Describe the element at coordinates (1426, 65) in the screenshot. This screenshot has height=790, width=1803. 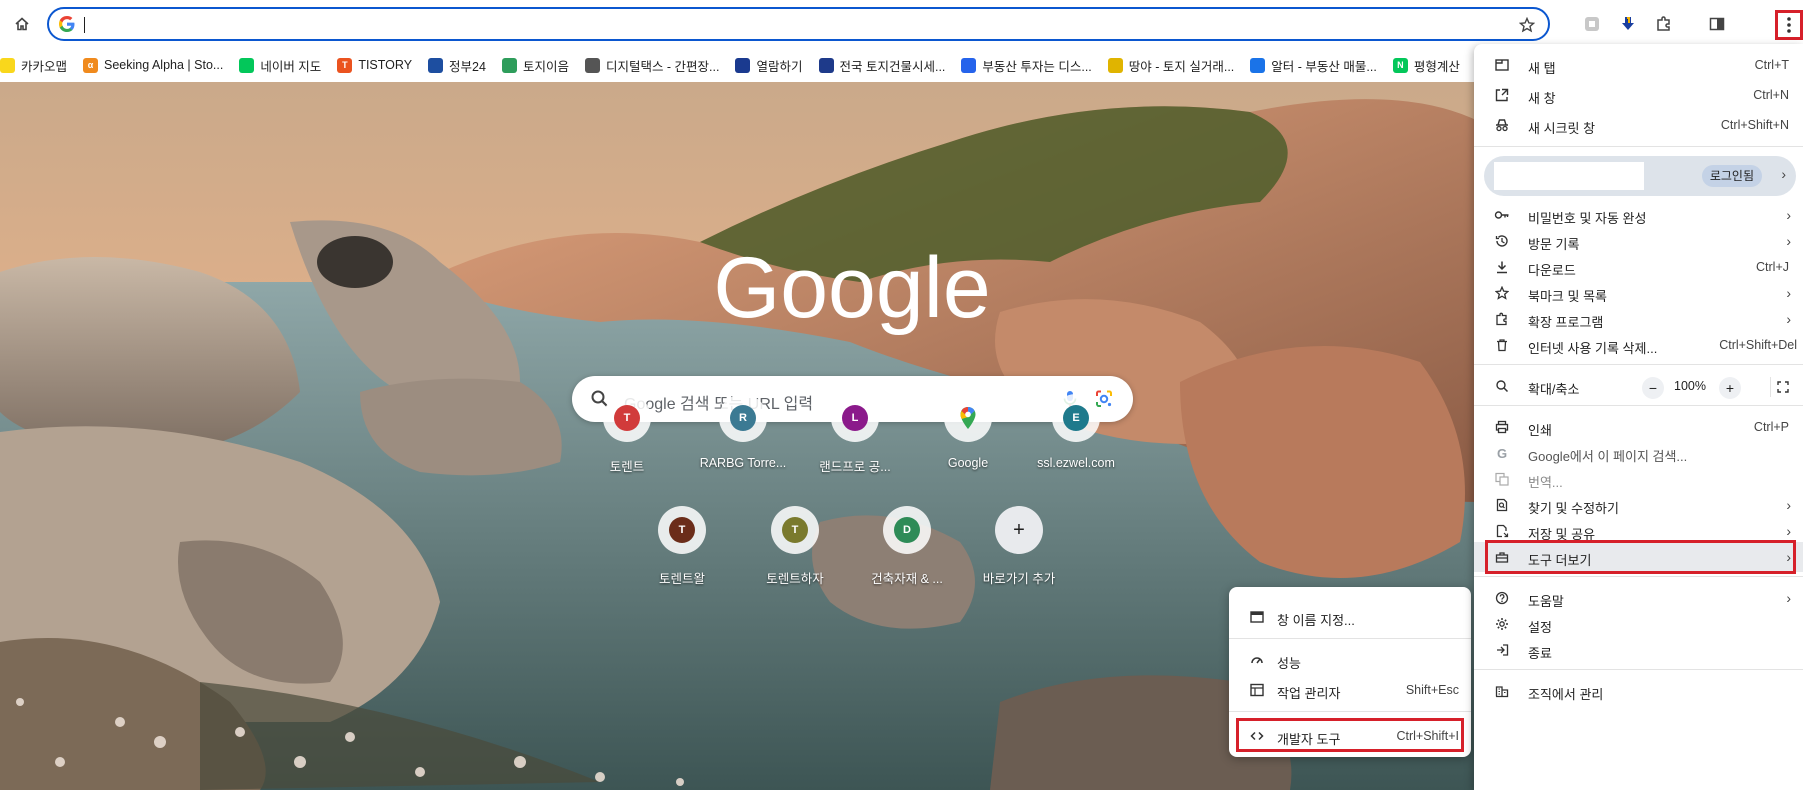
I see `bookmark-item: N 평형계산` at that location.